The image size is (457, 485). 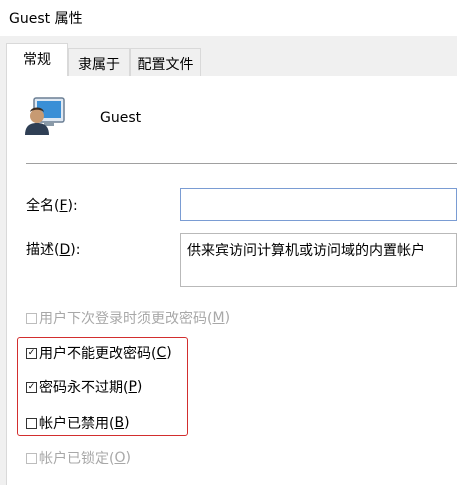 What do you see at coordinates (241, 163) in the screenshot?
I see `separator` at bounding box center [241, 163].